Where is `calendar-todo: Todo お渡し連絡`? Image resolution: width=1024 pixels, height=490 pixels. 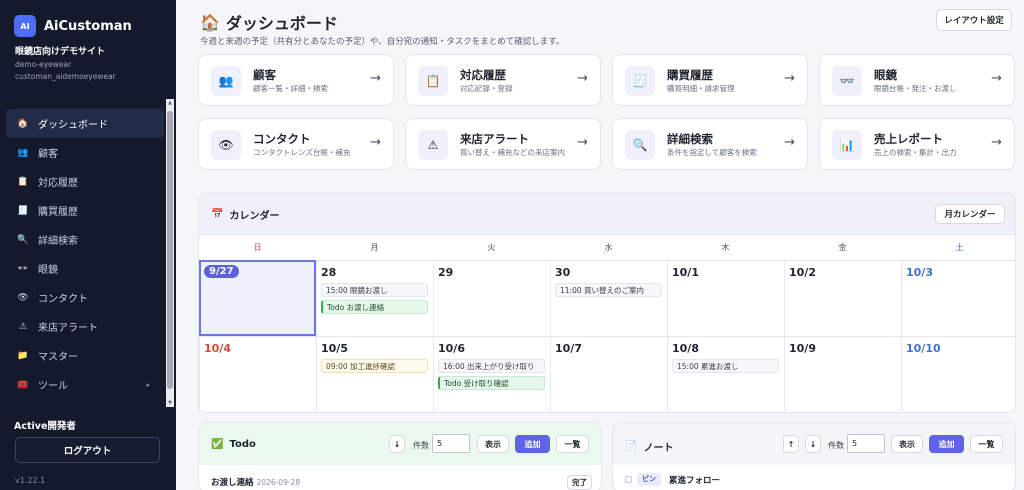
calendar-todo: Todo お渡し連絡 is located at coordinates (374, 307).